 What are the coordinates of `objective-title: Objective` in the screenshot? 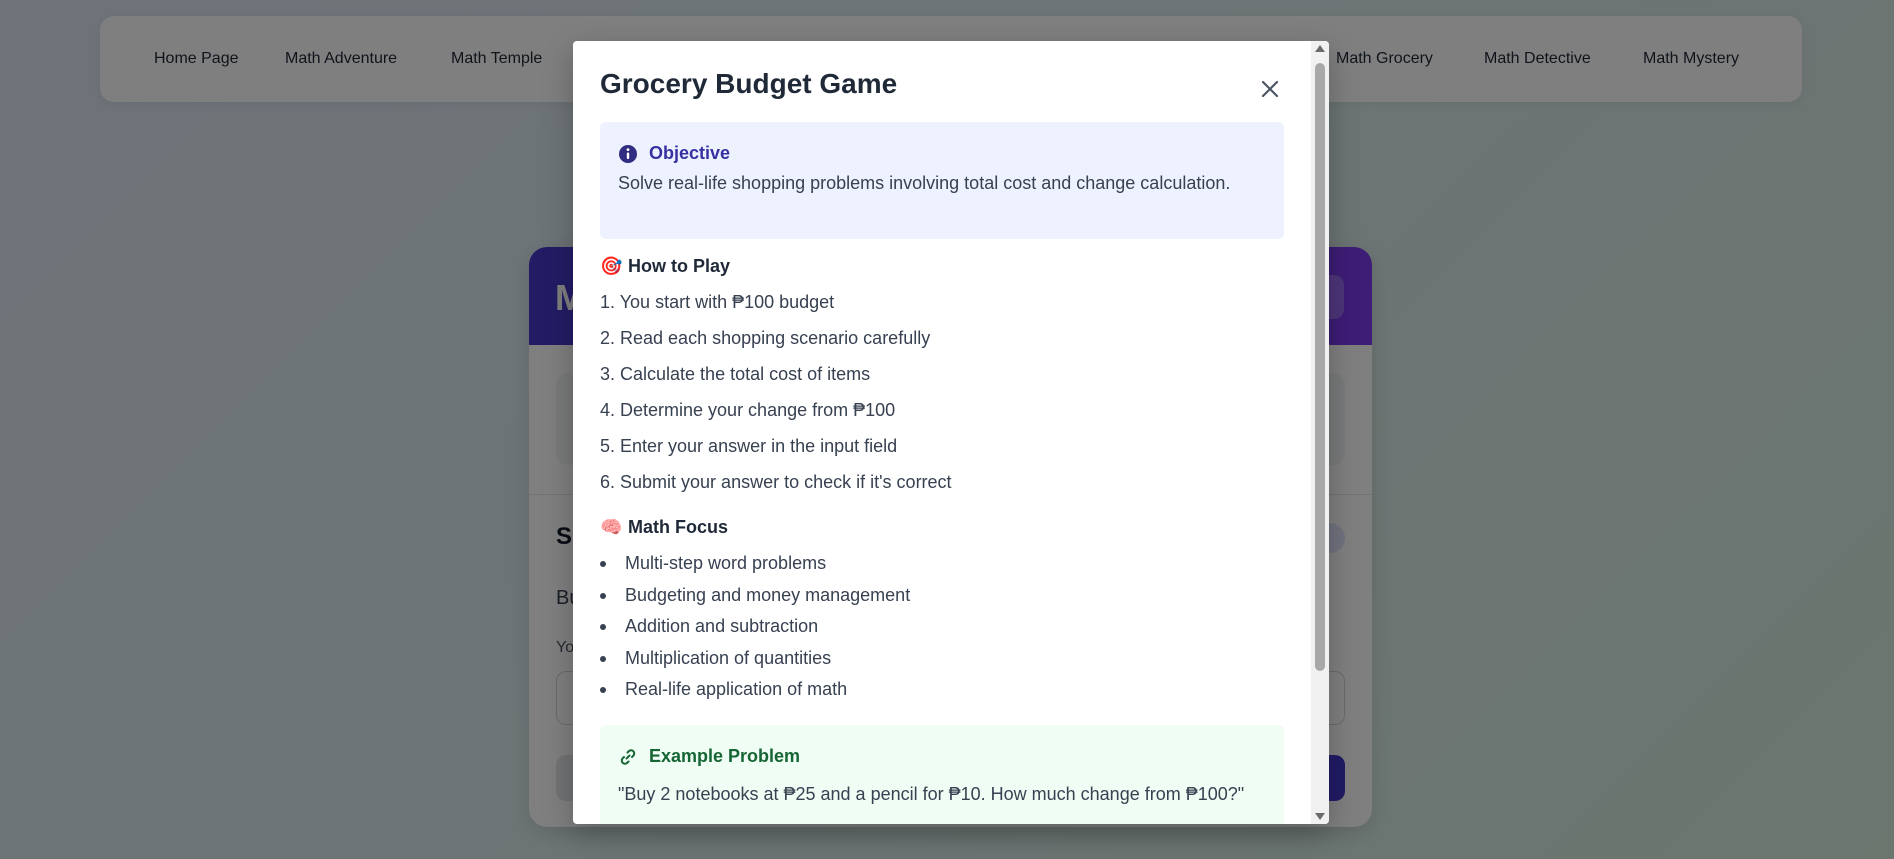 It's located at (690, 153).